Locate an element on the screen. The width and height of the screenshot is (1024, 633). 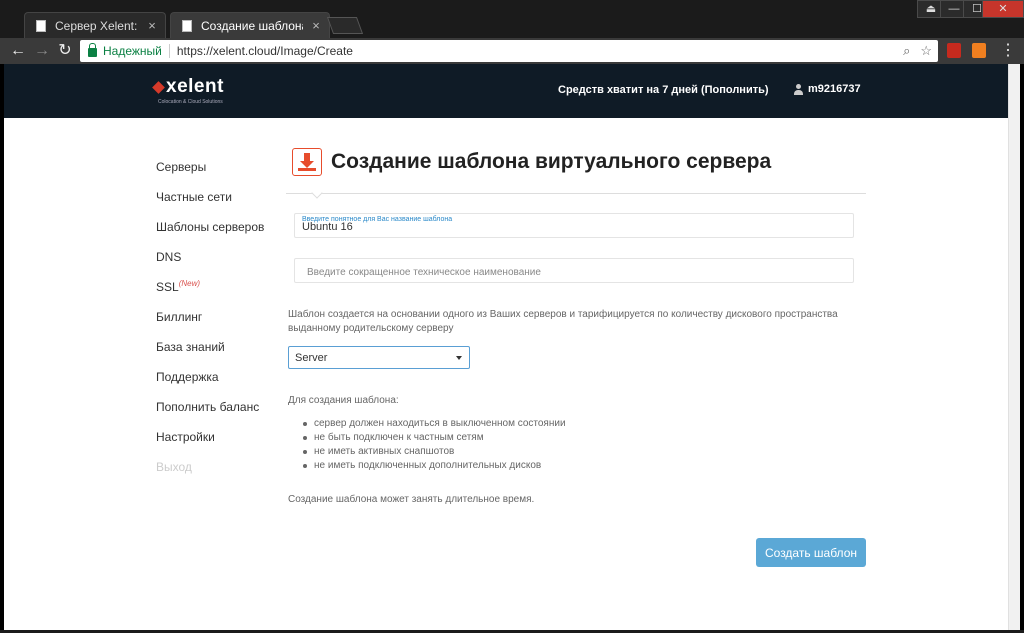
page-scrollbar is located at coordinates (1014, 347).